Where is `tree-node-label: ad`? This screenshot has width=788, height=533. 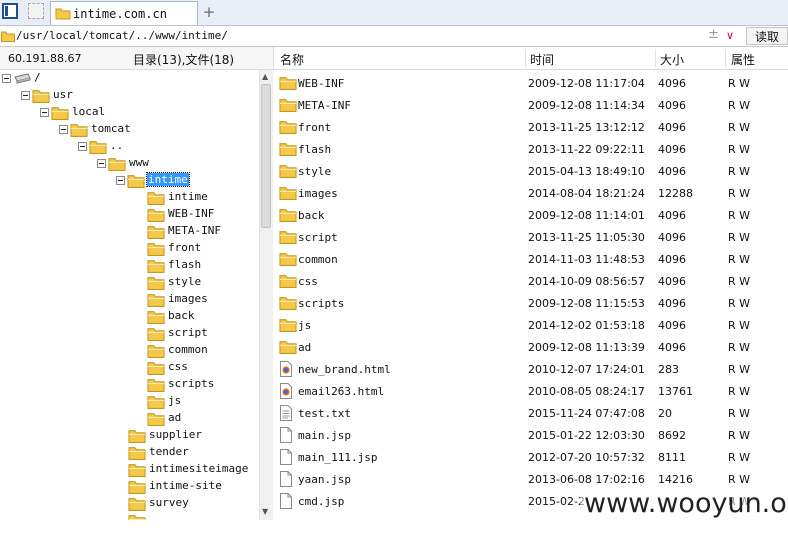 tree-node-label: ad is located at coordinates (175, 417).